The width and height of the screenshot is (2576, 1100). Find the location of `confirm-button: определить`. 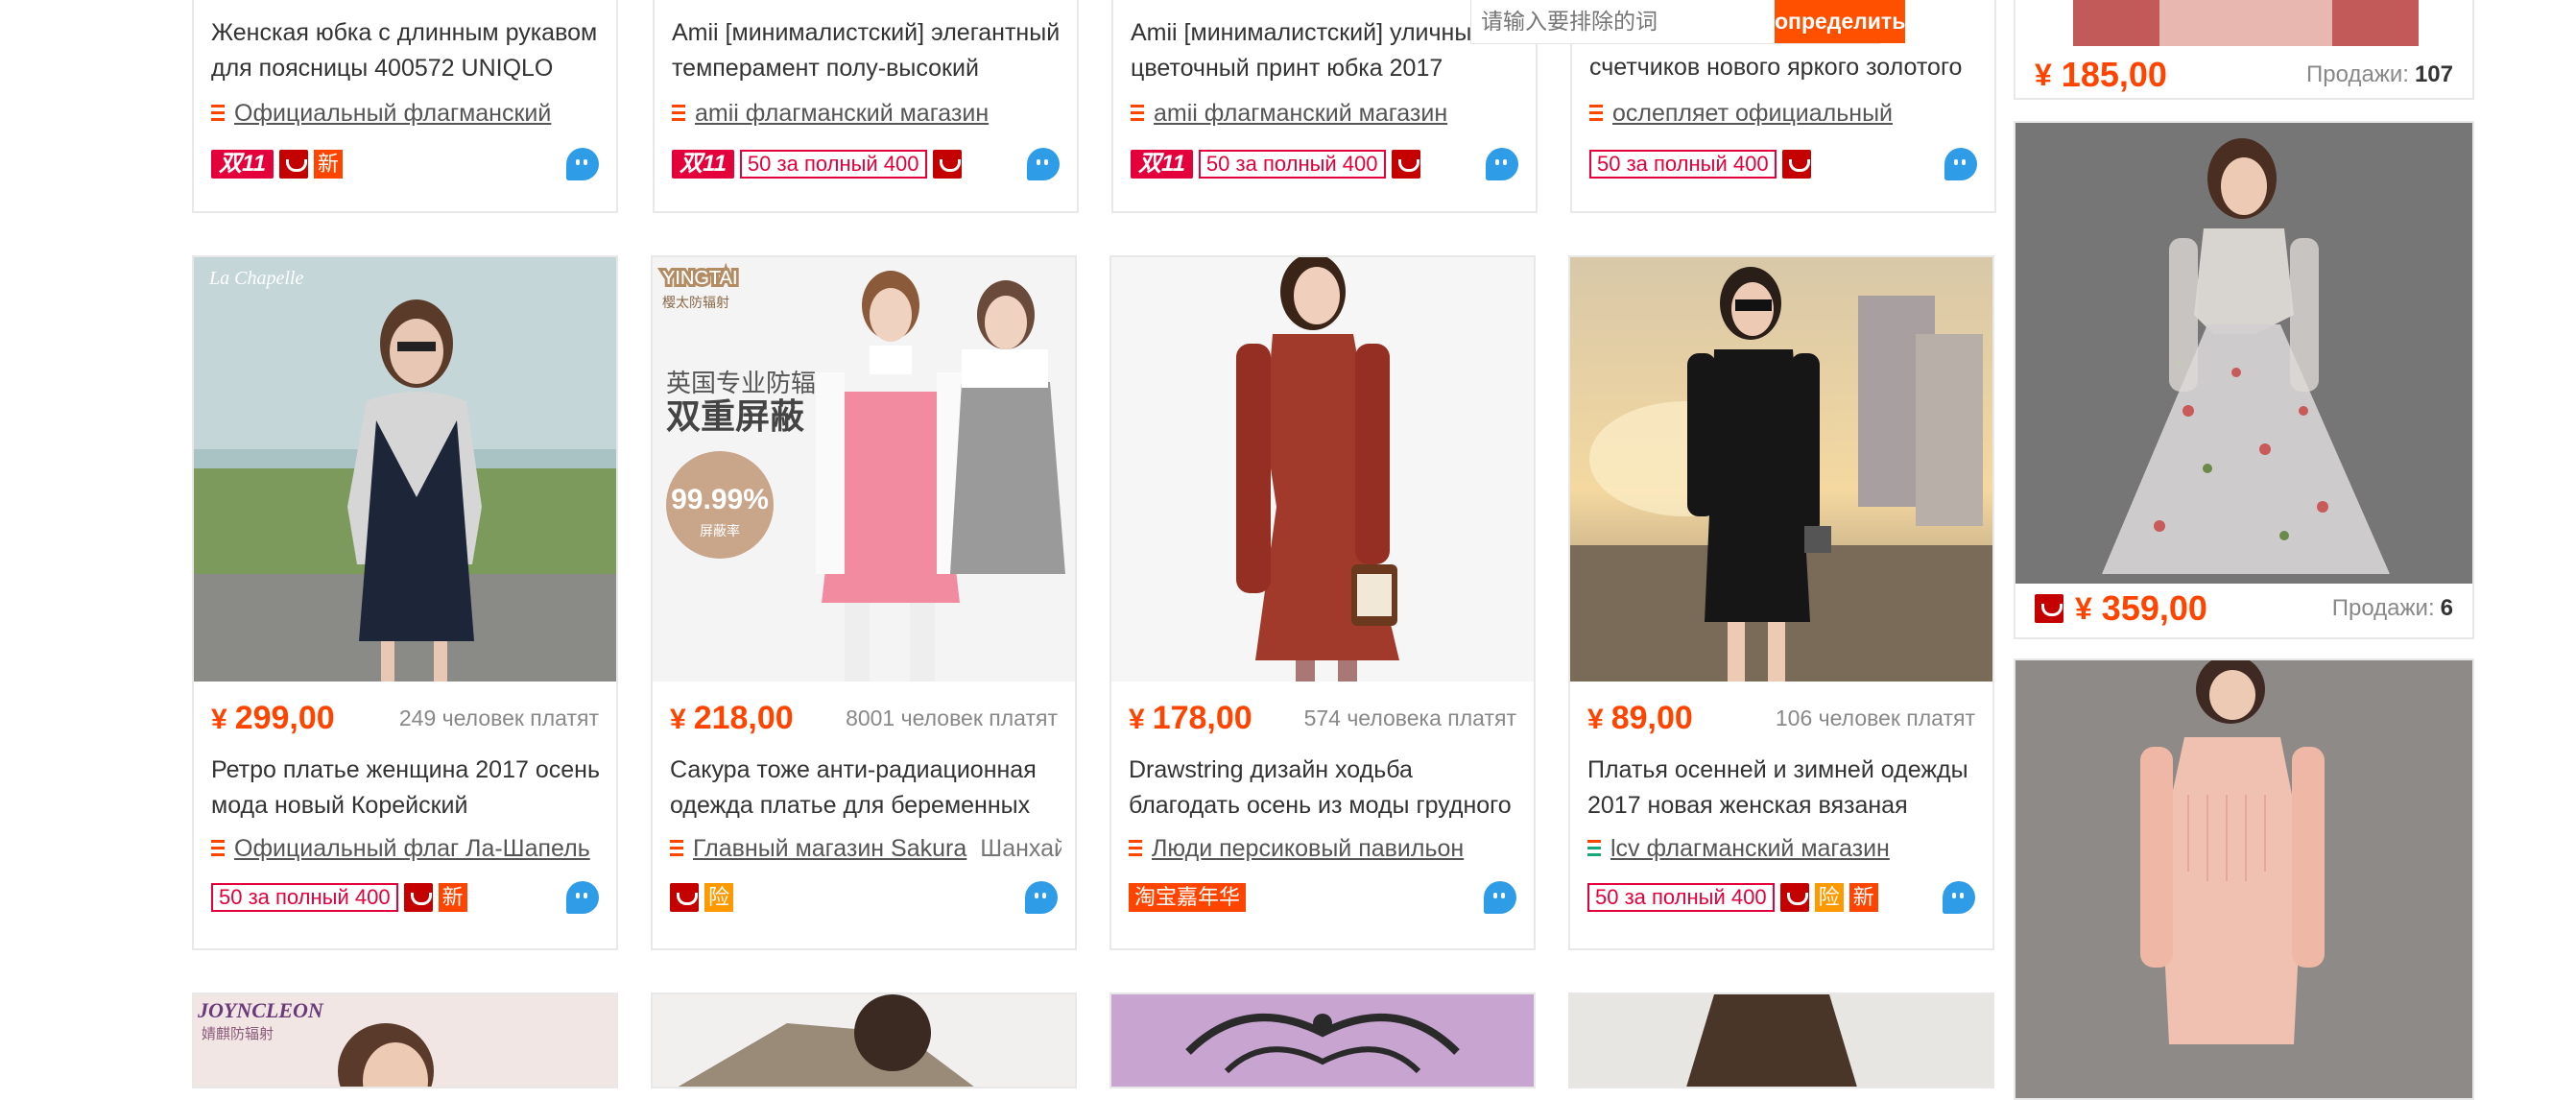

confirm-button: определить is located at coordinates (1840, 21).